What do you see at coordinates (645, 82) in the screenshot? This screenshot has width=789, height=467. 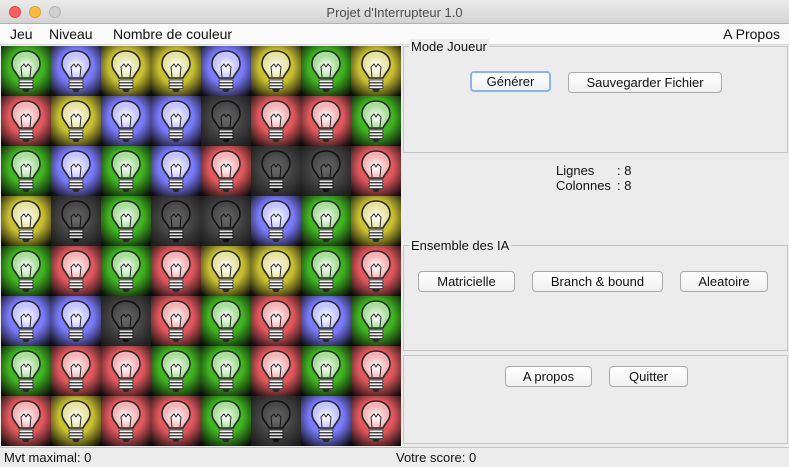 I see `sauvegarder-fichier-button: Sauvegarder Fichier` at bounding box center [645, 82].